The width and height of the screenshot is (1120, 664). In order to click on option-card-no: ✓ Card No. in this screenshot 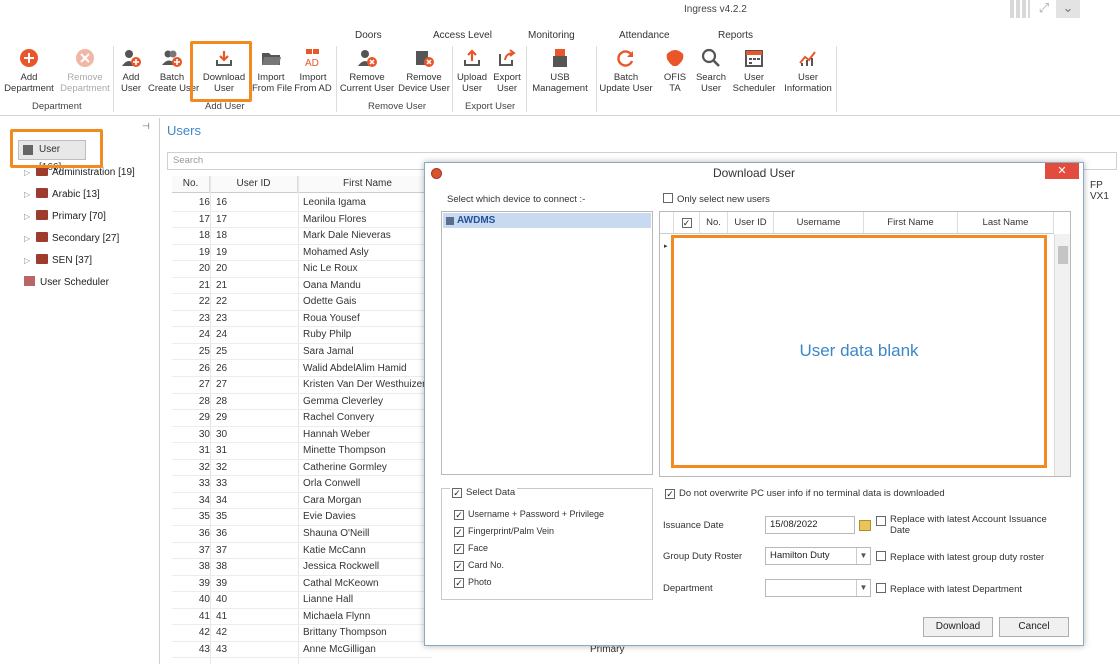, I will do `click(479, 565)`.